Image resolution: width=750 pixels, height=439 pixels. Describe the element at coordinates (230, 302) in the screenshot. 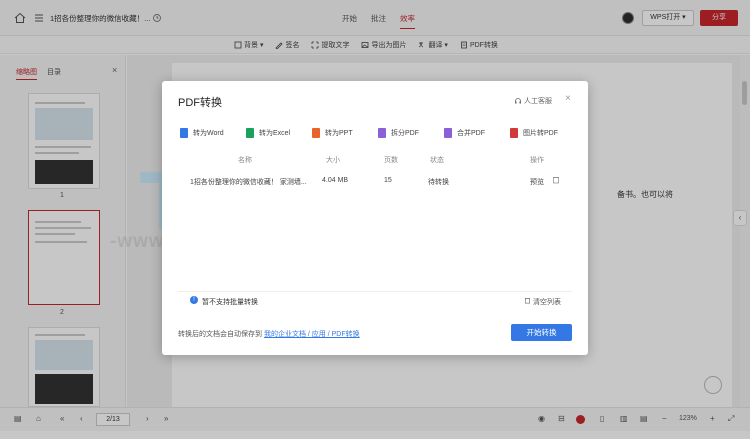

I see `batch-note: 暂不支持批量转换` at that location.